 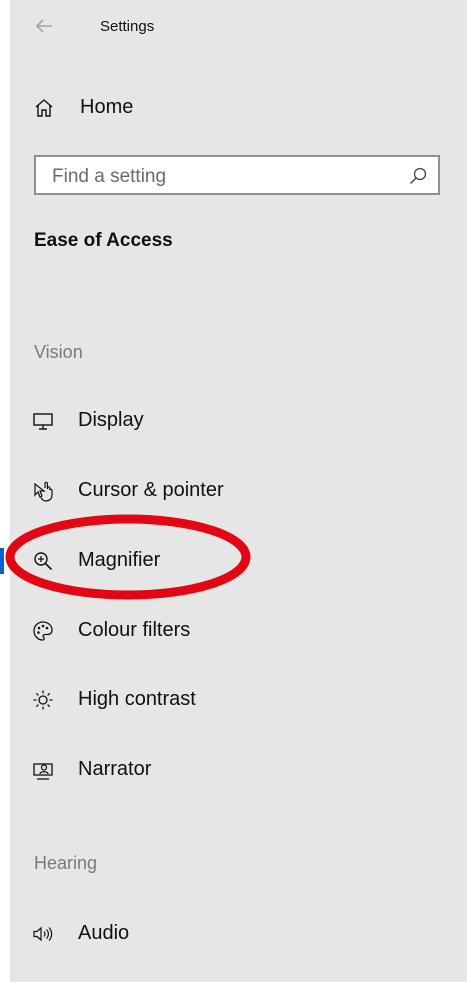 What do you see at coordinates (58, 352) in the screenshot?
I see `group-label-vision: Vision` at bounding box center [58, 352].